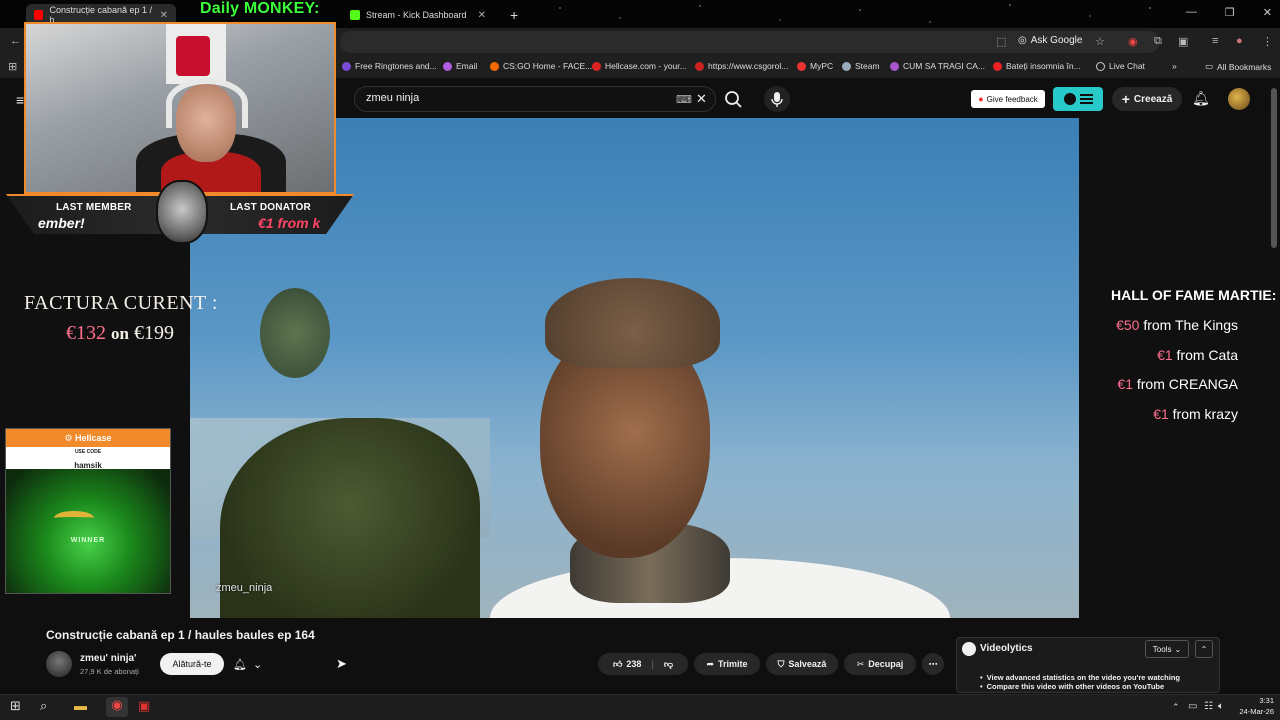 Image resolution: width=1280 pixels, height=720 pixels. What do you see at coordinates (933, 664) in the screenshot?
I see `more-actions-button: ⋯` at bounding box center [933, 664].